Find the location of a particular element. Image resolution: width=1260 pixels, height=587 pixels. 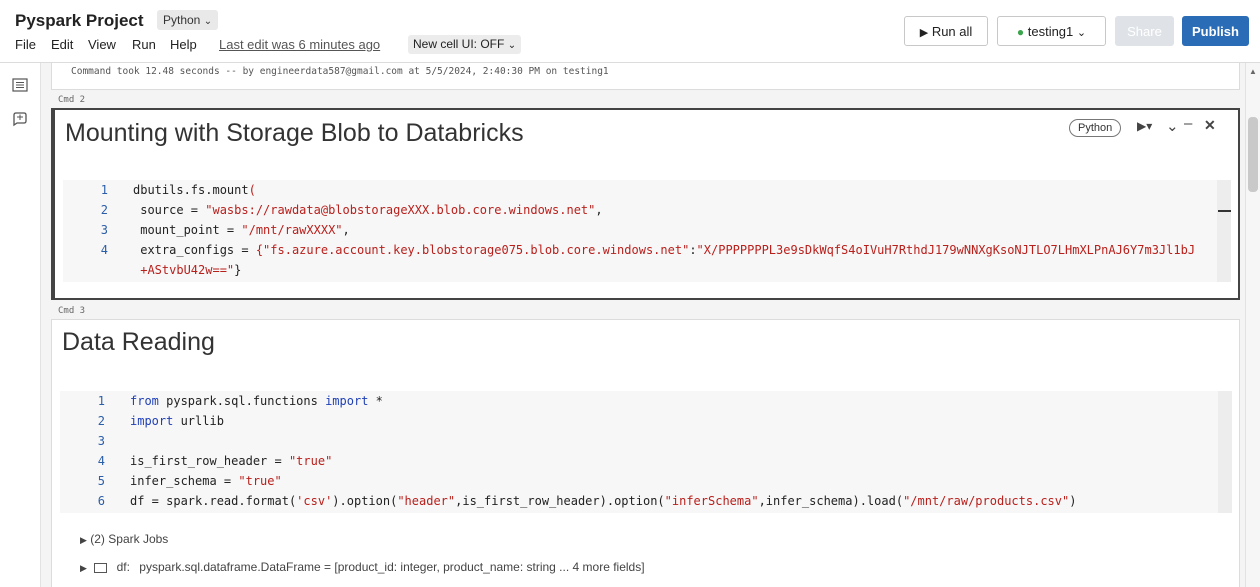

play-icon: ▶ is located at coordinates (924, 33).